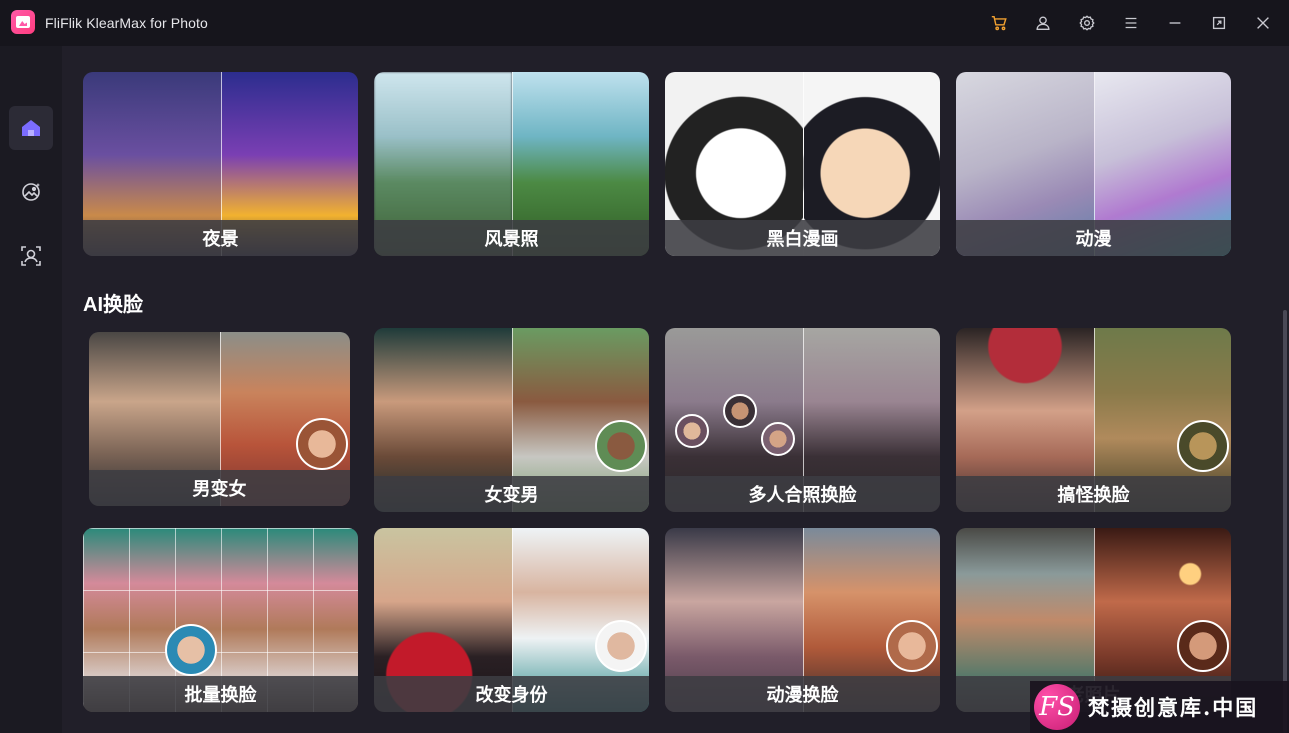 This screenshot has height=733, width=1289. What do you see at coordinates (220, 620) in the screenshot?
I see `face-swap-card-batch: 批量换脸` at bounding box center [220, 620].